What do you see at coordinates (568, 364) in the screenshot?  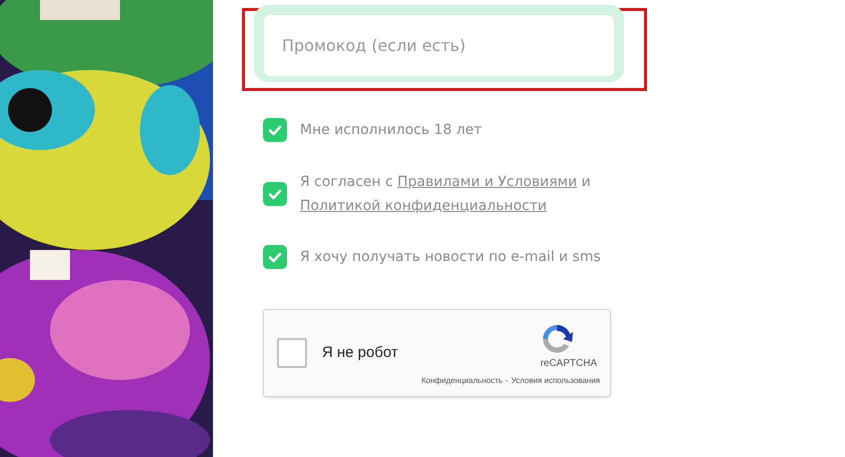 I see `captcha-brand: reCAPTCHA` at bounding box center [568, 364].